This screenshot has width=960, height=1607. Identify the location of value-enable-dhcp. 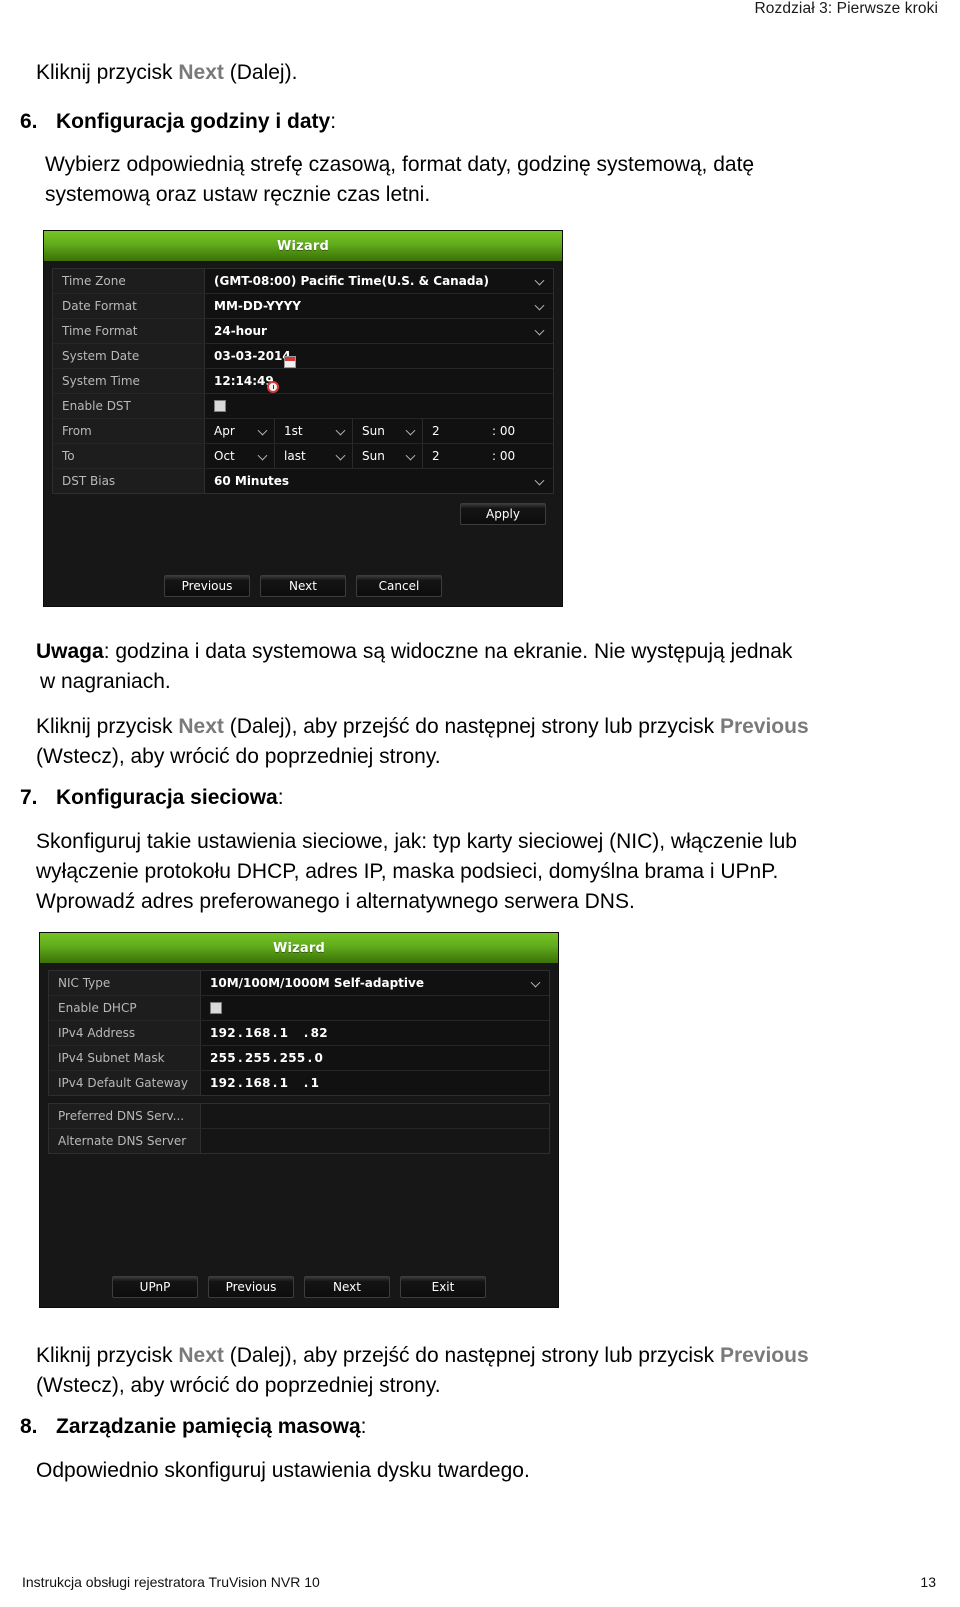
(375, 1008).